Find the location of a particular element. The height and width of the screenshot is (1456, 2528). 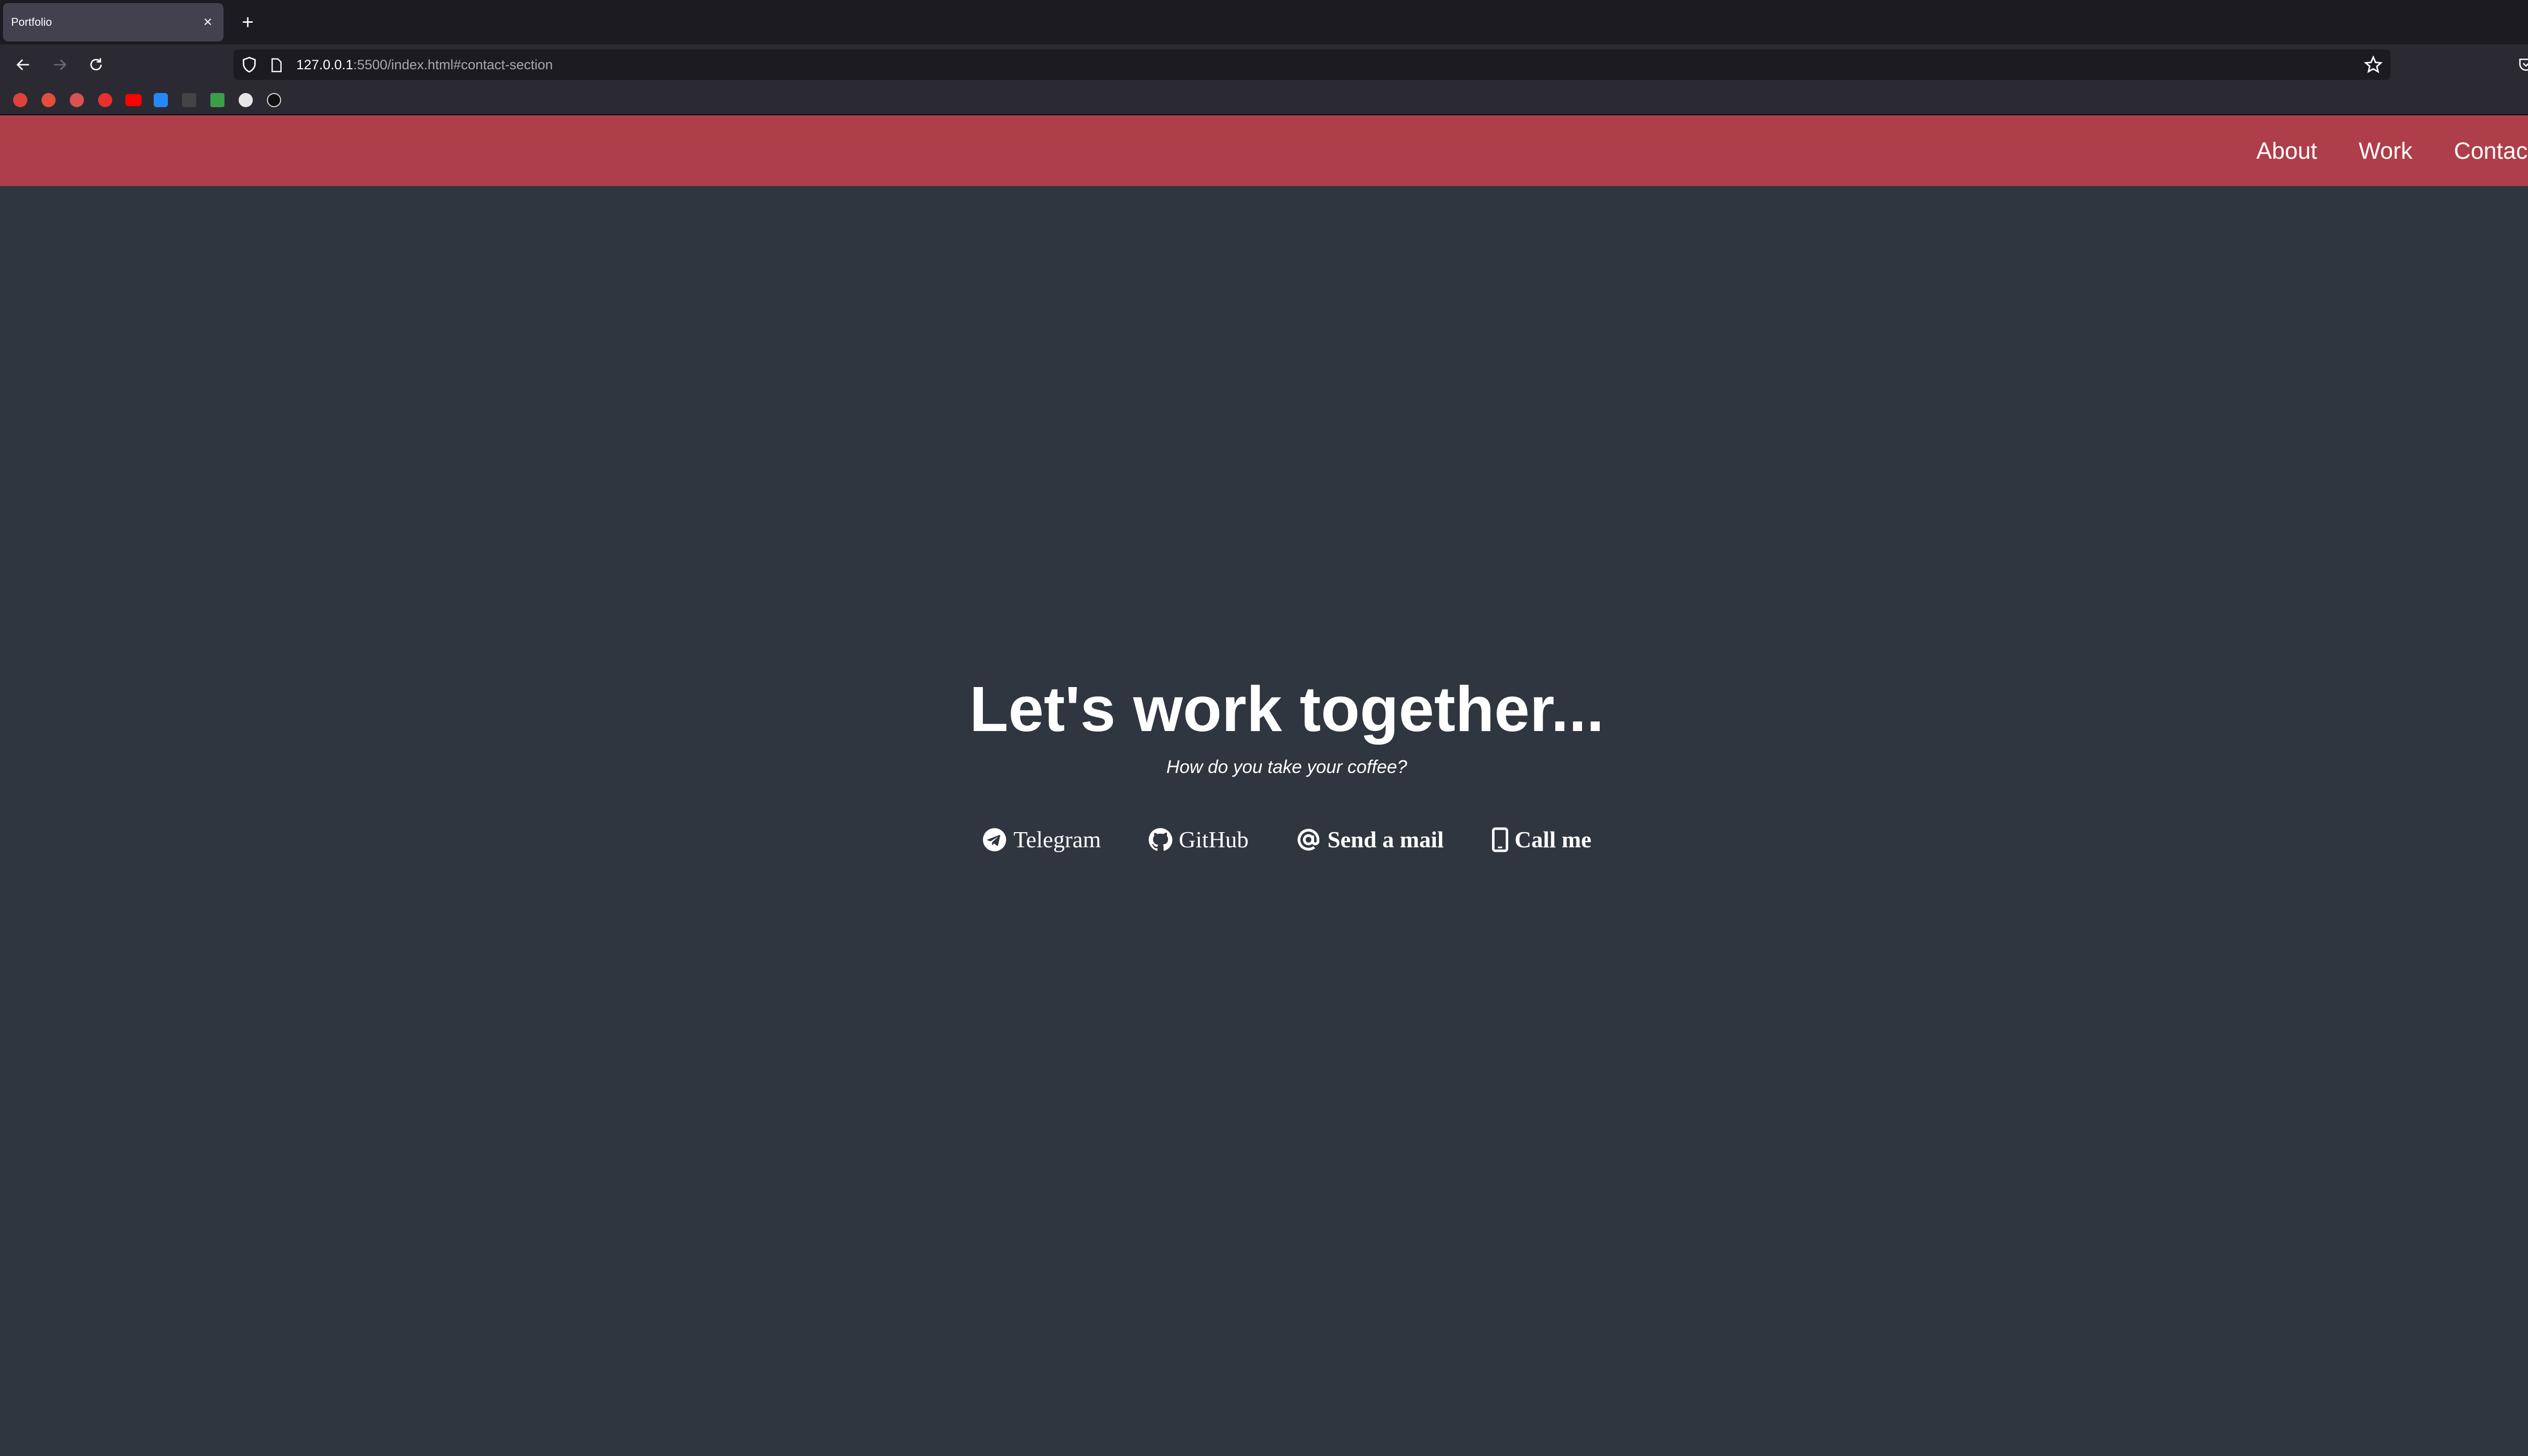

close-tab-icon: × is located at coordinates (208, 23).